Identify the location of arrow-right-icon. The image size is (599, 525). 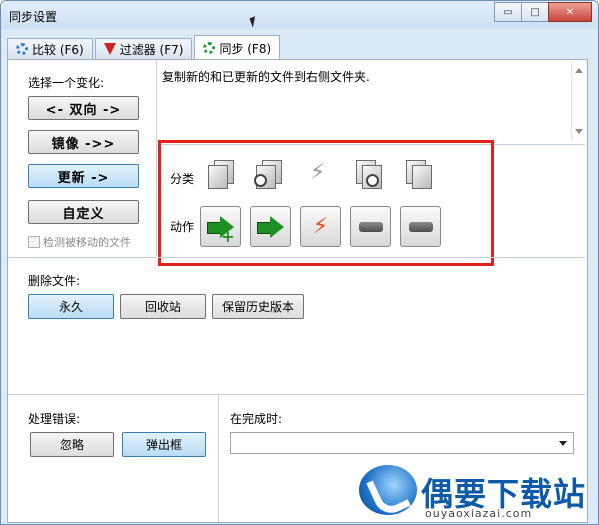
(270, 226).